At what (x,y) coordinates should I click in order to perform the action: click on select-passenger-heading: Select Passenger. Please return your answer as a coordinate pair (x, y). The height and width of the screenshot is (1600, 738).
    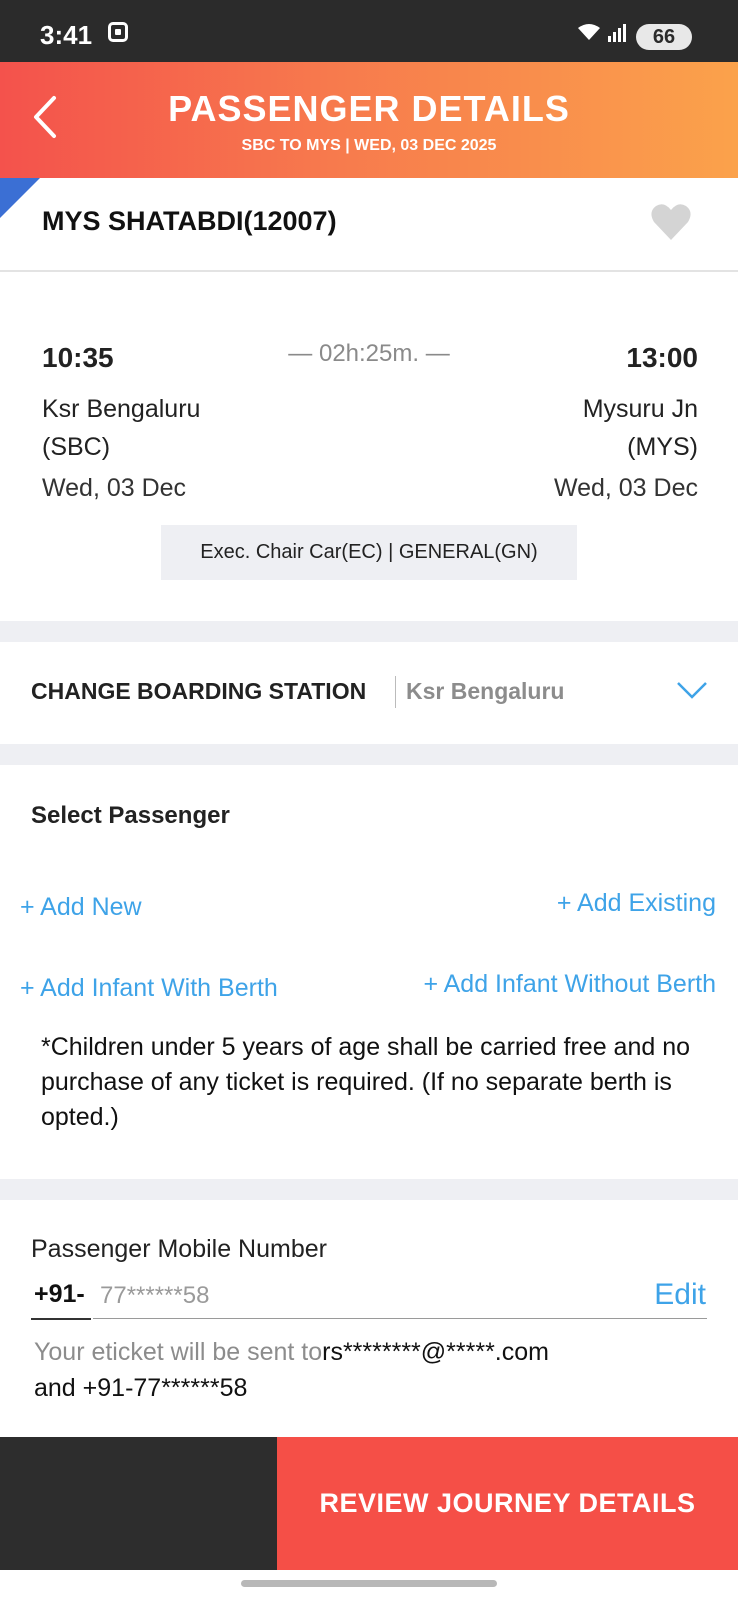
    Looking at the image, I should click on (130, 815).